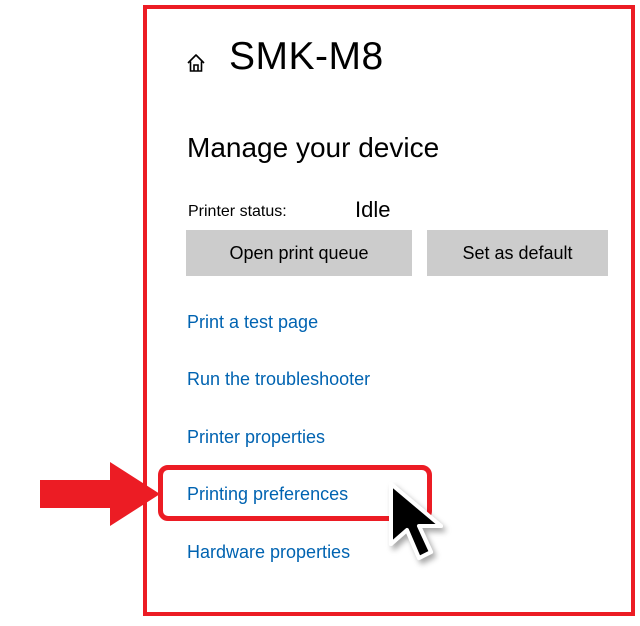 This screenshot has height=626, width=640. What do you see at coordinates (268, 552) in the screenshot?
I see `hardware-properties-link: Hardware properties` at bounding box center [268, 552].